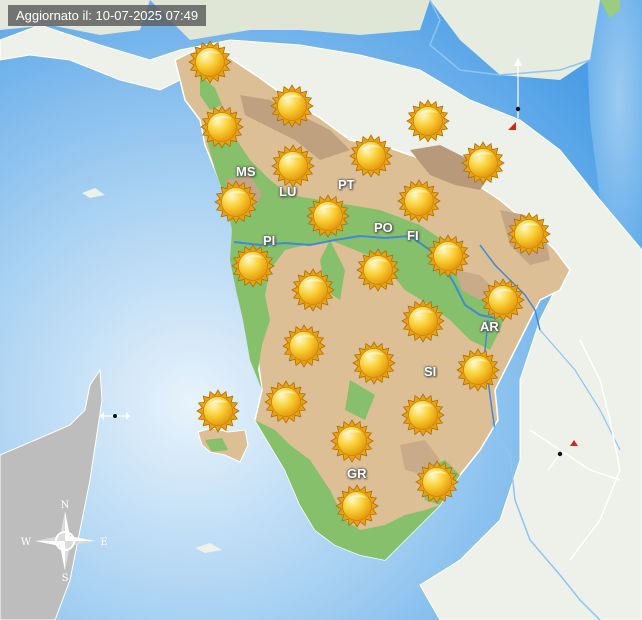  Describe the element at coordinates (430, 371) in the screenshot. I see `province-label-si: SI` at that location.